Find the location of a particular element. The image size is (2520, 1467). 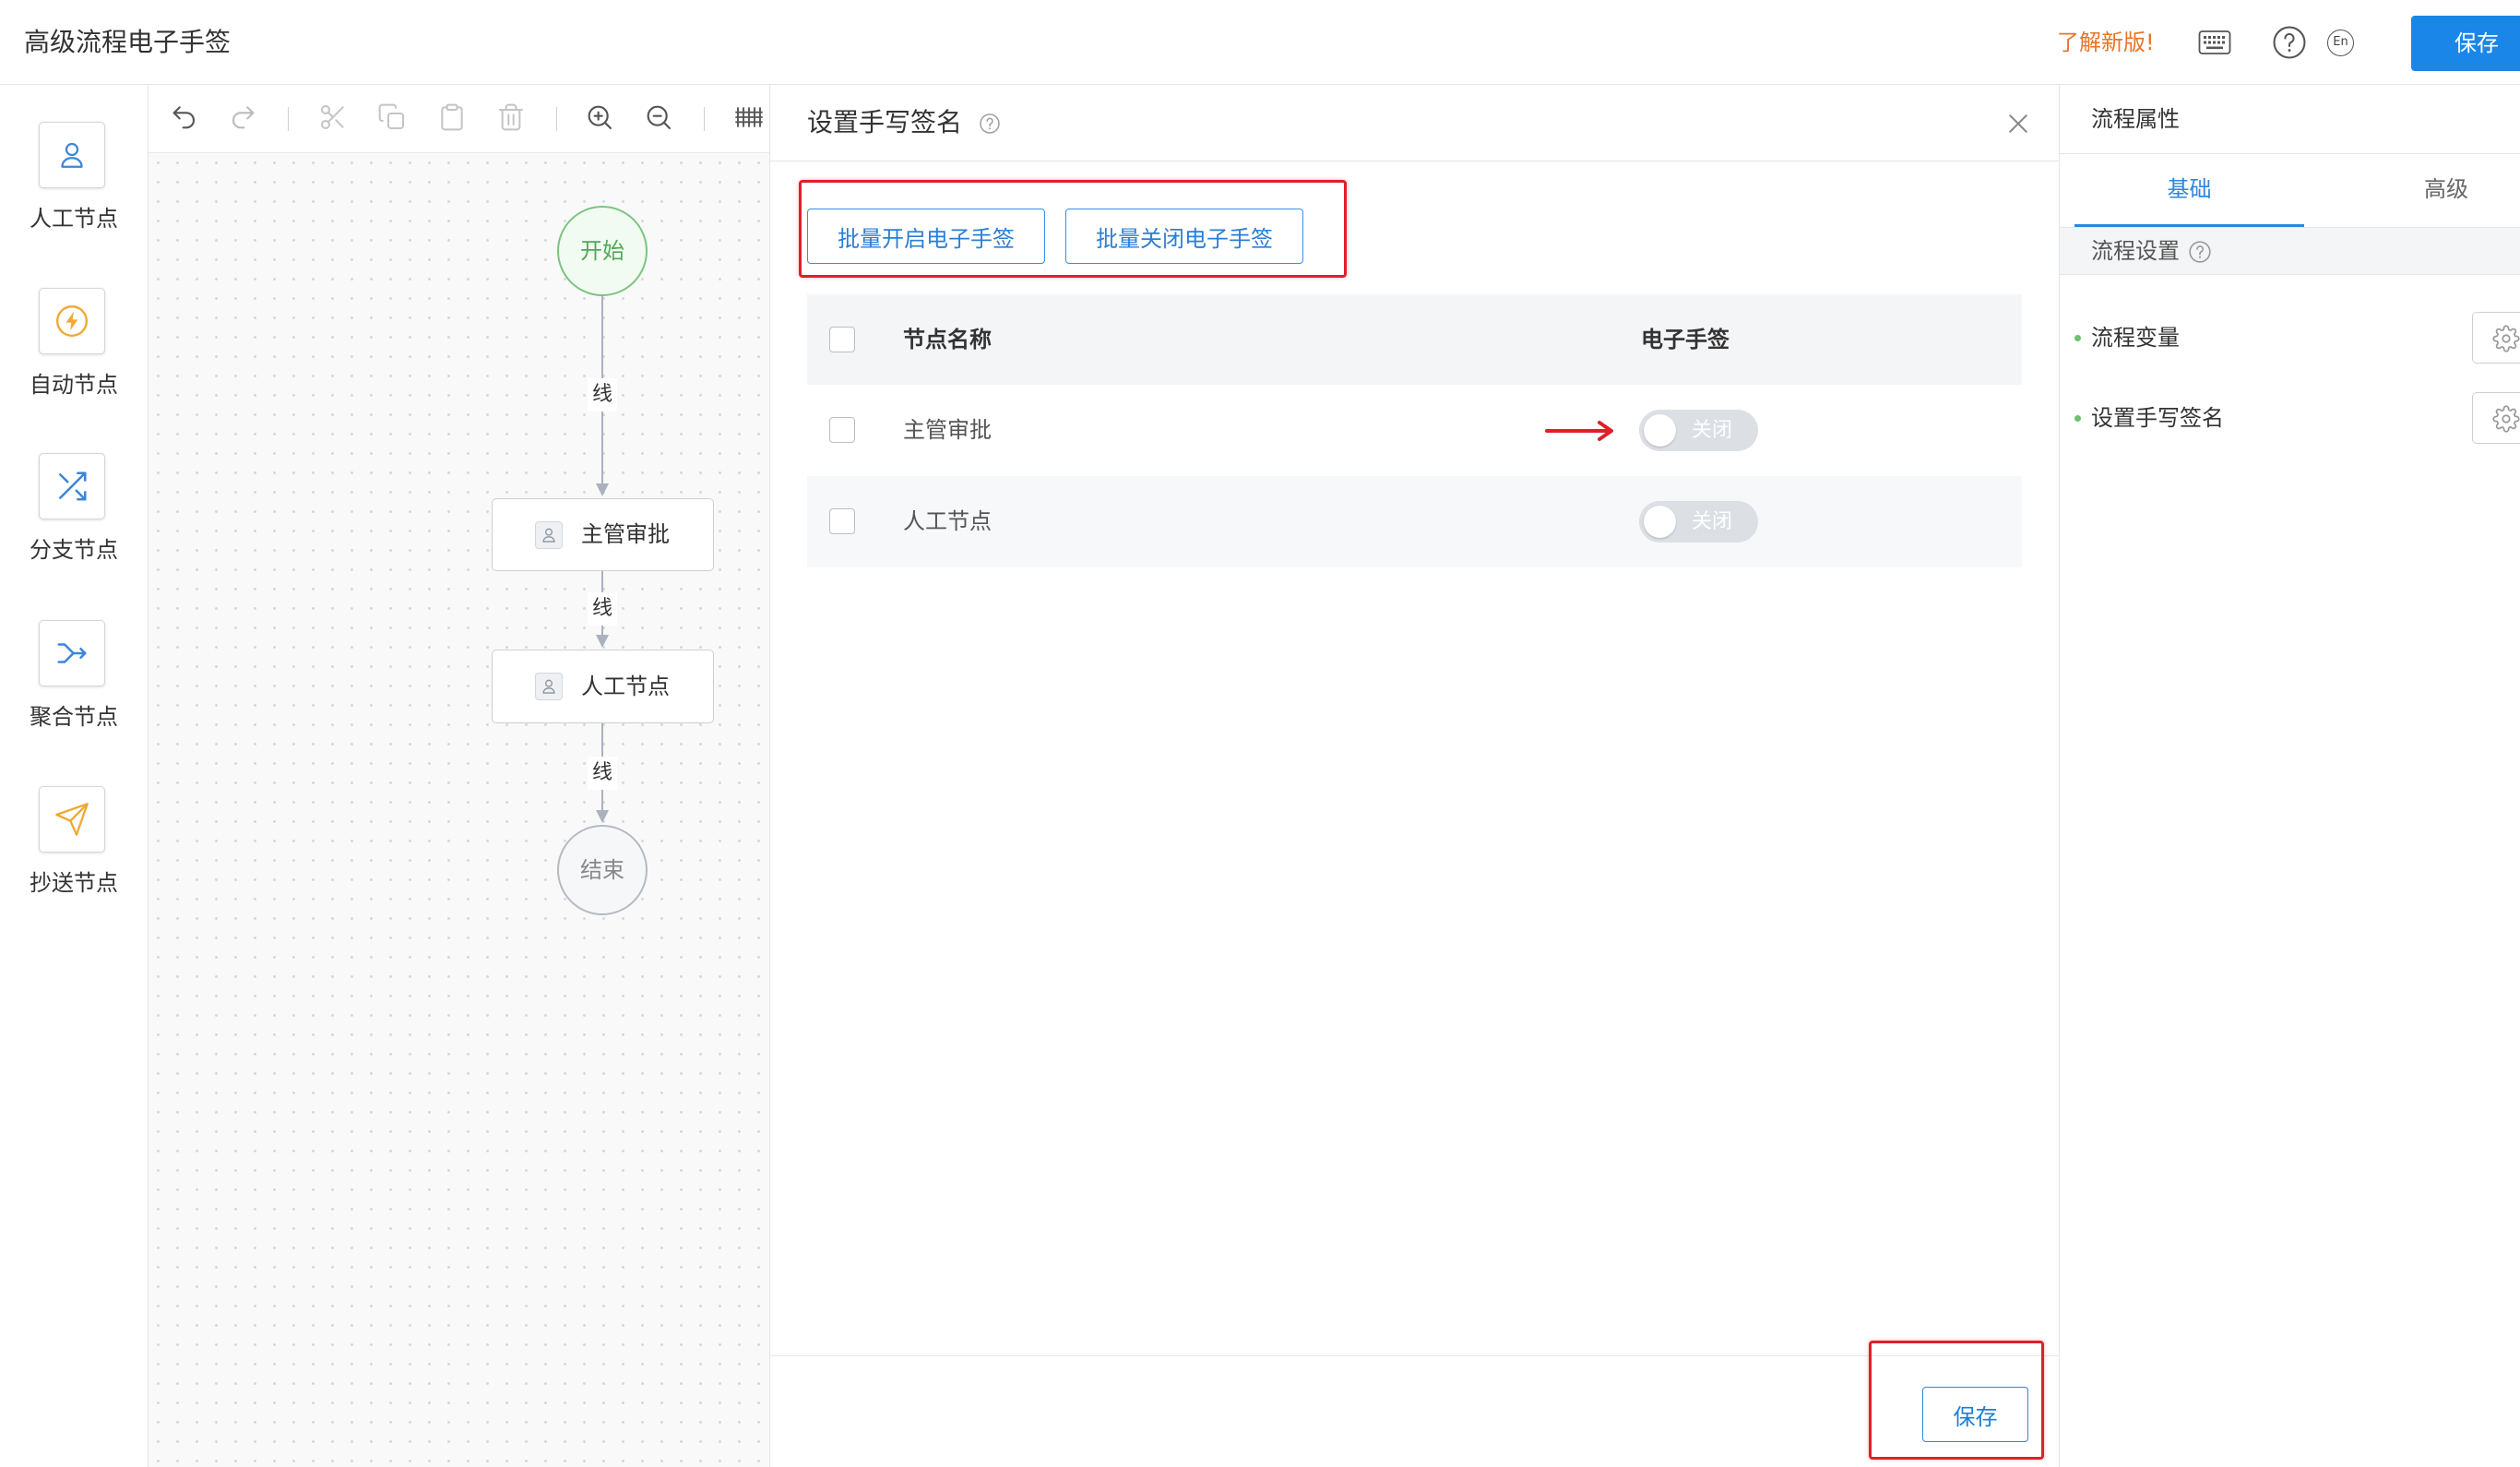

keyboard-icon is located at coordinates (2214, 42).